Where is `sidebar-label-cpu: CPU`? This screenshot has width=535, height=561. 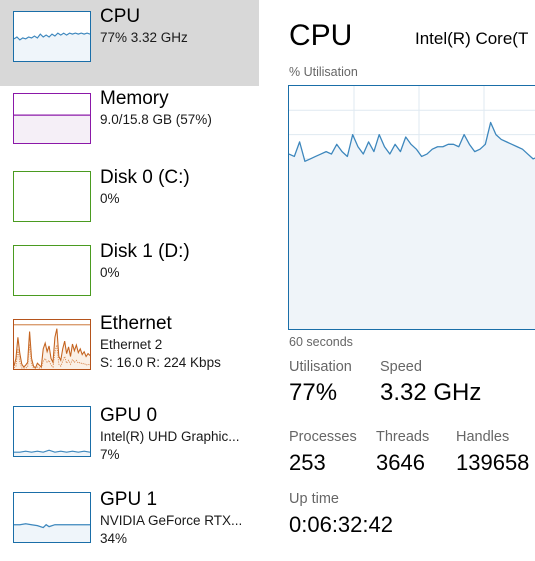 sidebar-label-cpu: CPU is located at coordinates (120, 16).